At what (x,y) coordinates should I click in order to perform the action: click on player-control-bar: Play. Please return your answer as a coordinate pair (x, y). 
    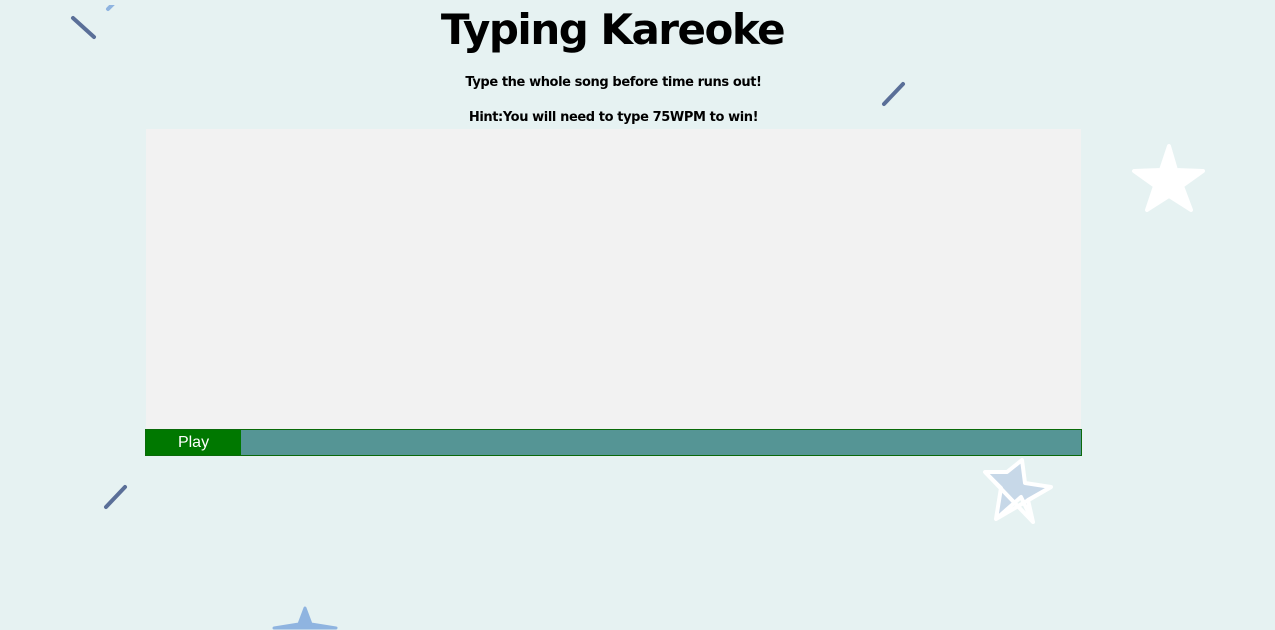
    Looking at the image, I should click on (613, 442).